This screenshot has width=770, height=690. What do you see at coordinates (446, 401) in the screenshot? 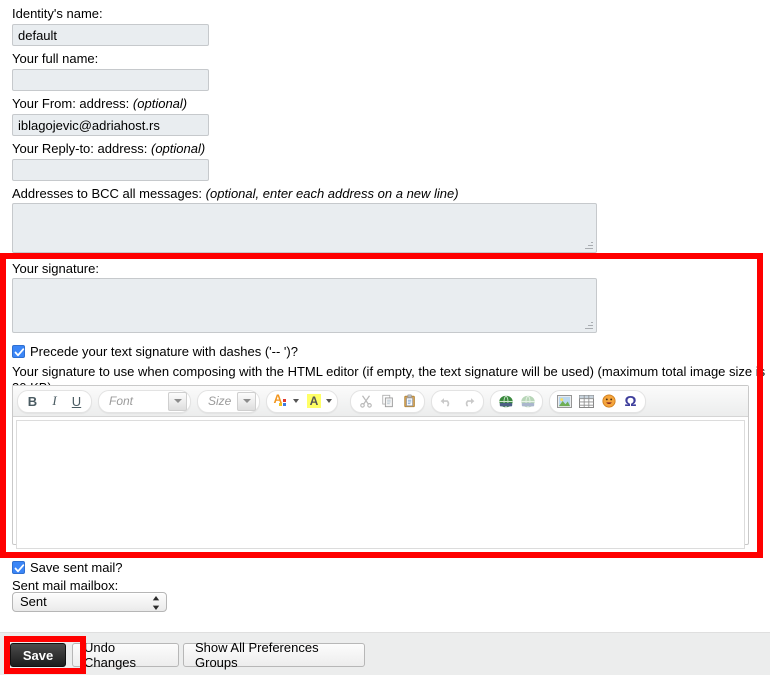
I see `undo-arrow-icon` at bounding box center [446, 401].